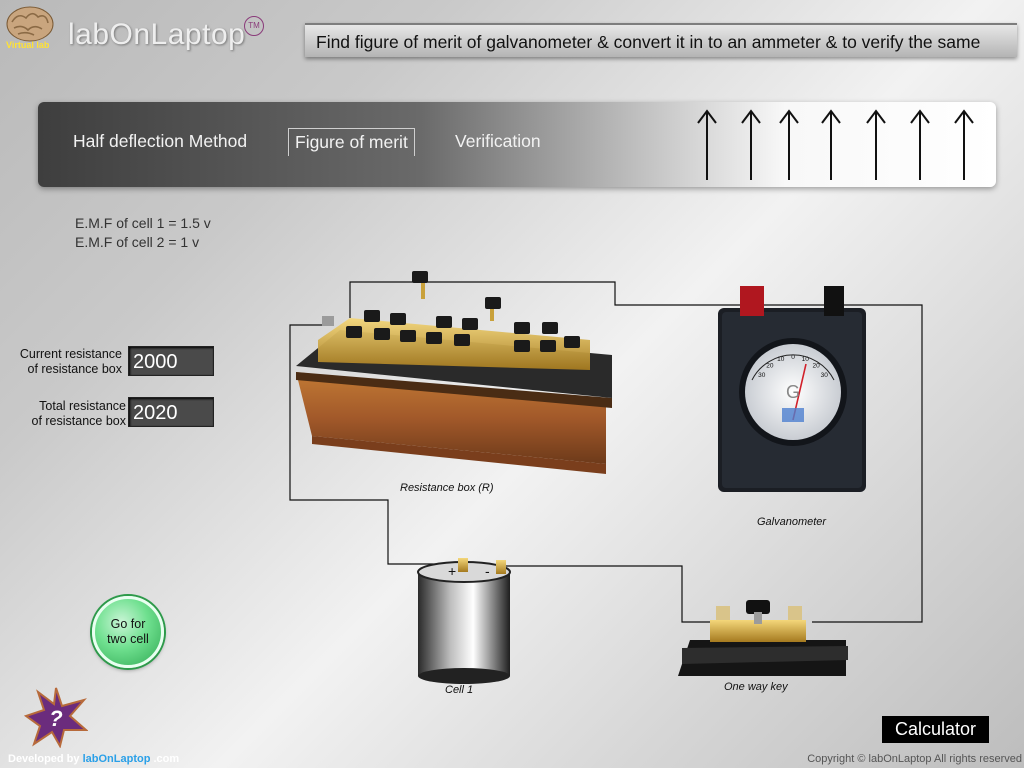 Image resolution: width=1024 pixels, height=768 pixels. What do you see at coordinates (447, 488) in the screenshot?
I see `resistance-box-label: Resistance box (R)` at bounding box center [447, 488].